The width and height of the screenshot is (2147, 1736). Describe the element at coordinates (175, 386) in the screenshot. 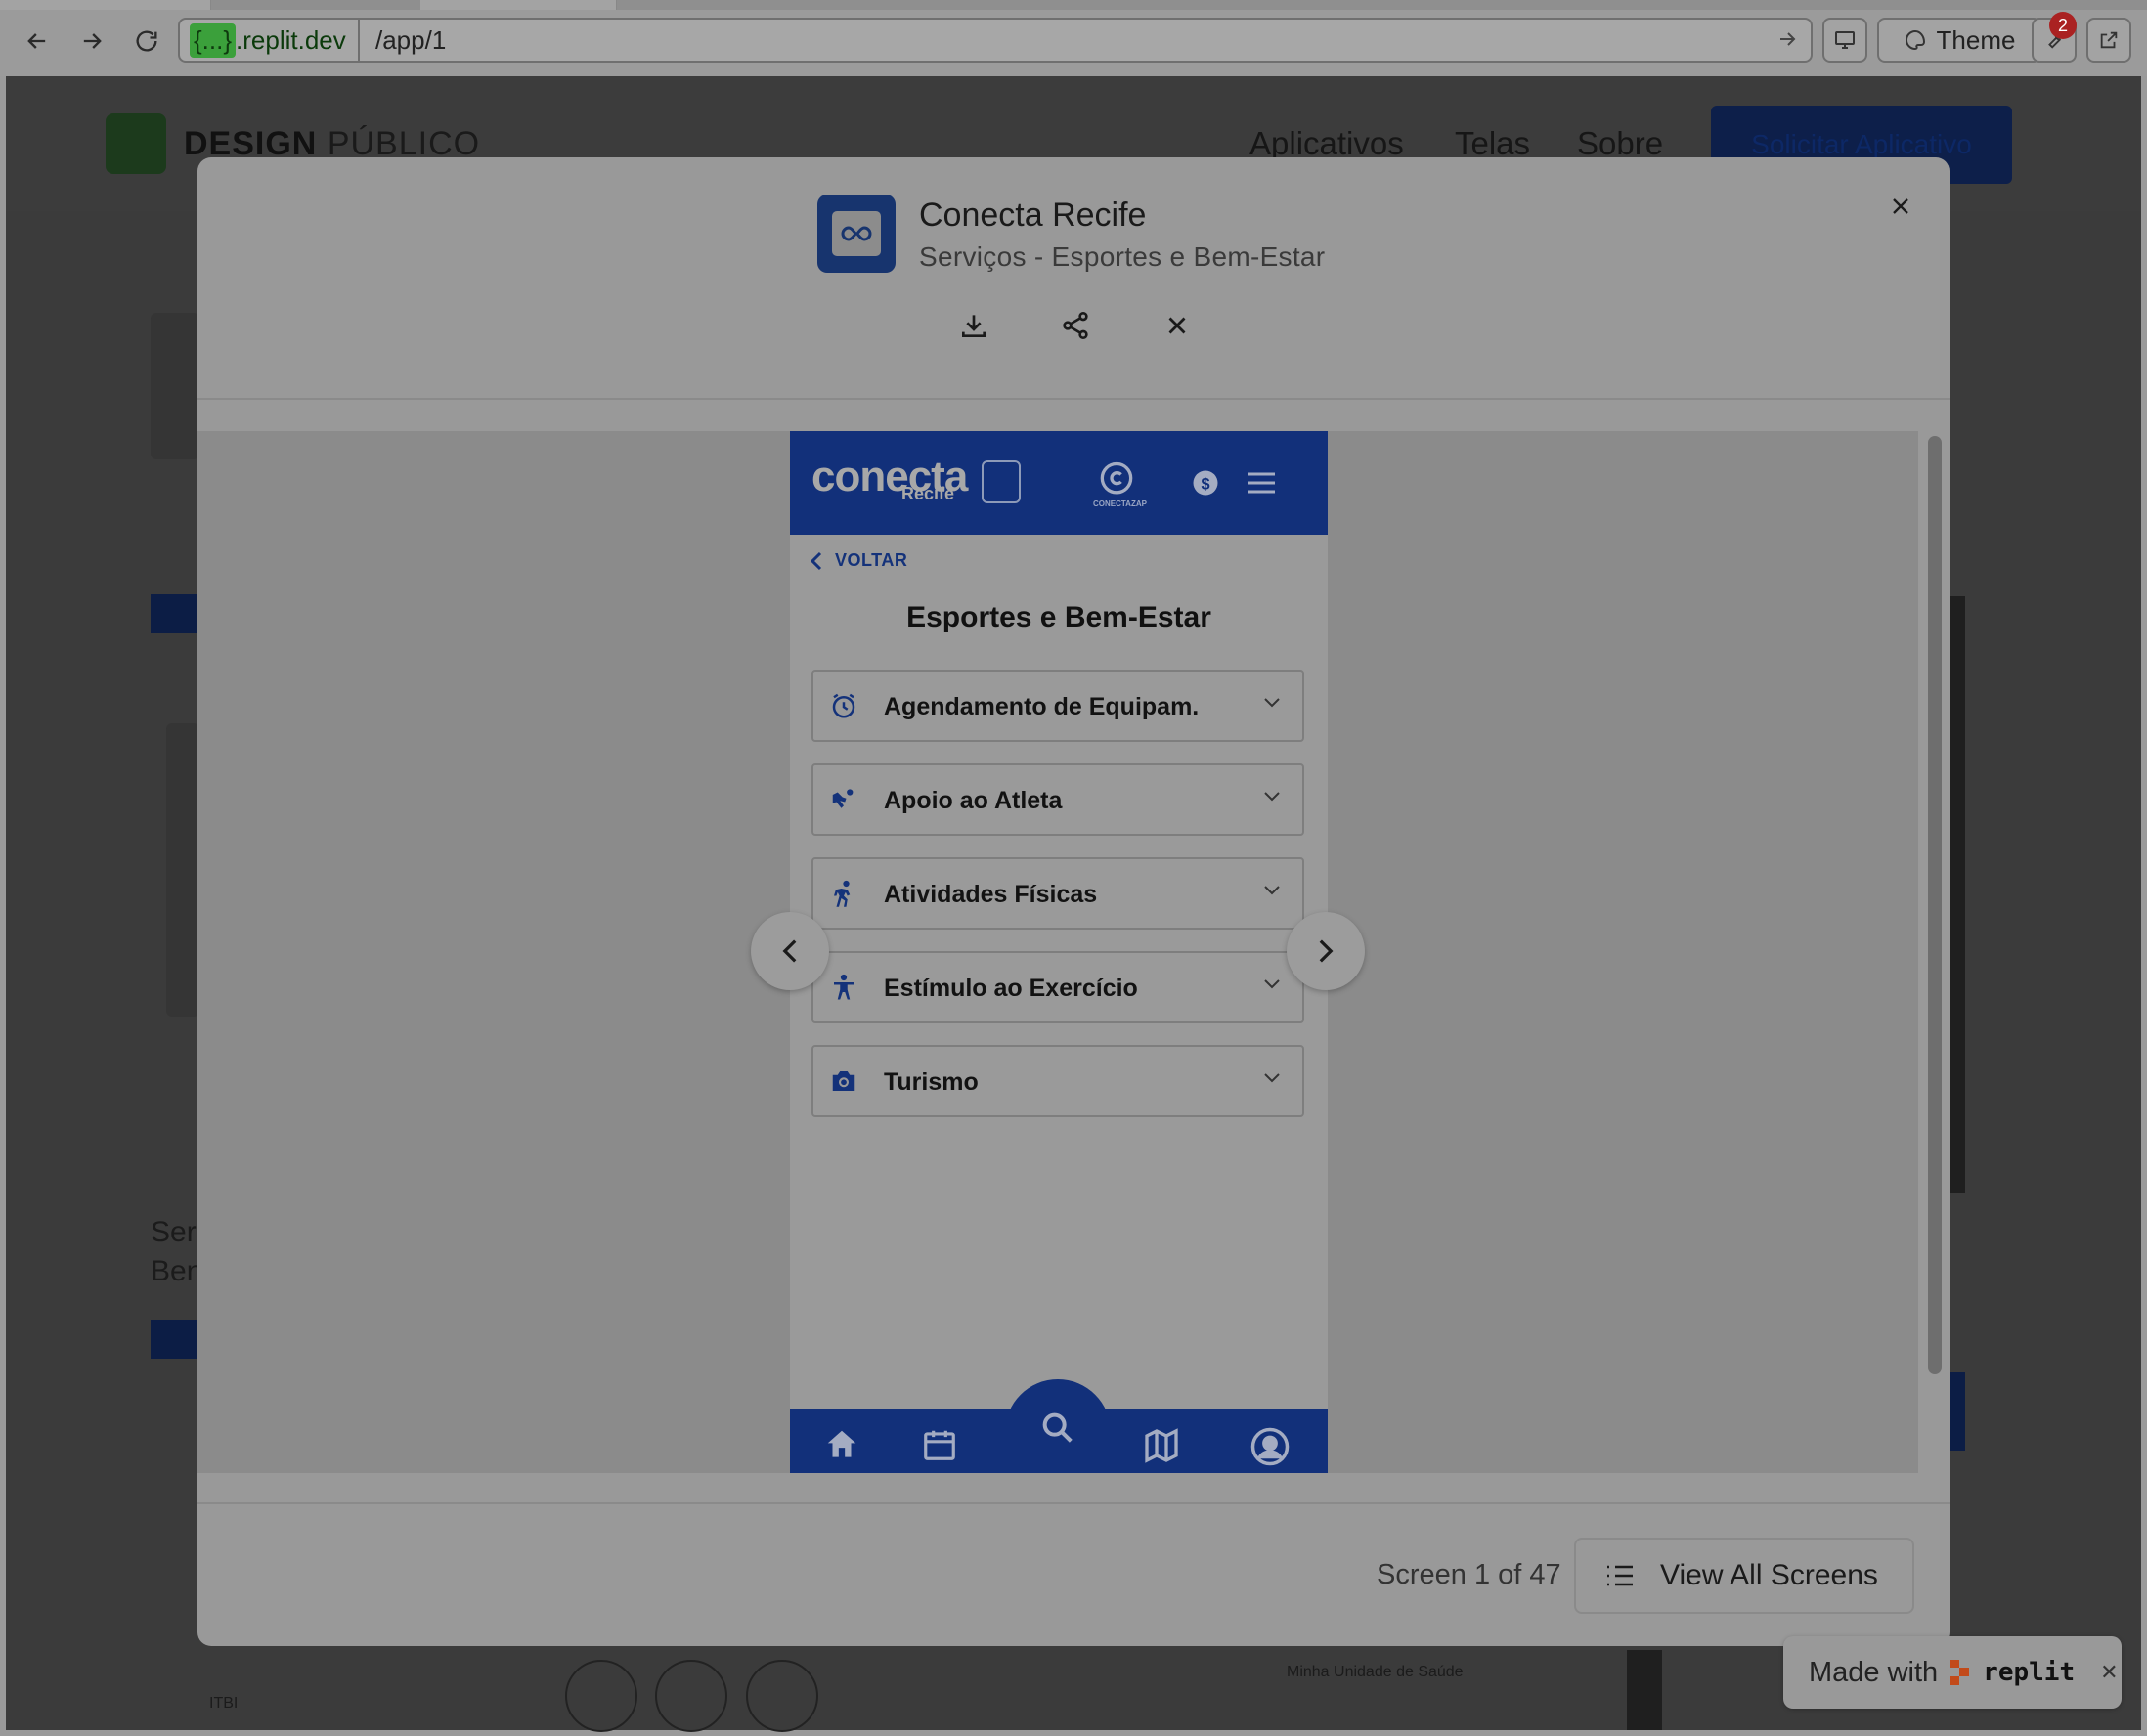

I see `bg-card` at that location.